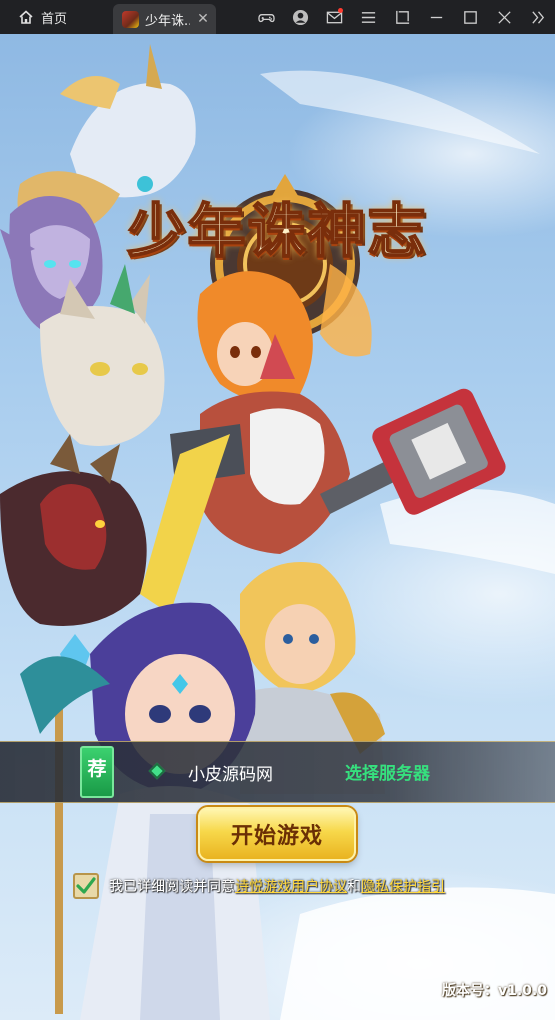 Image resolution: width=555 pixels, height=1020 pixels. I want to click on heroine-character, so click(284, 333).